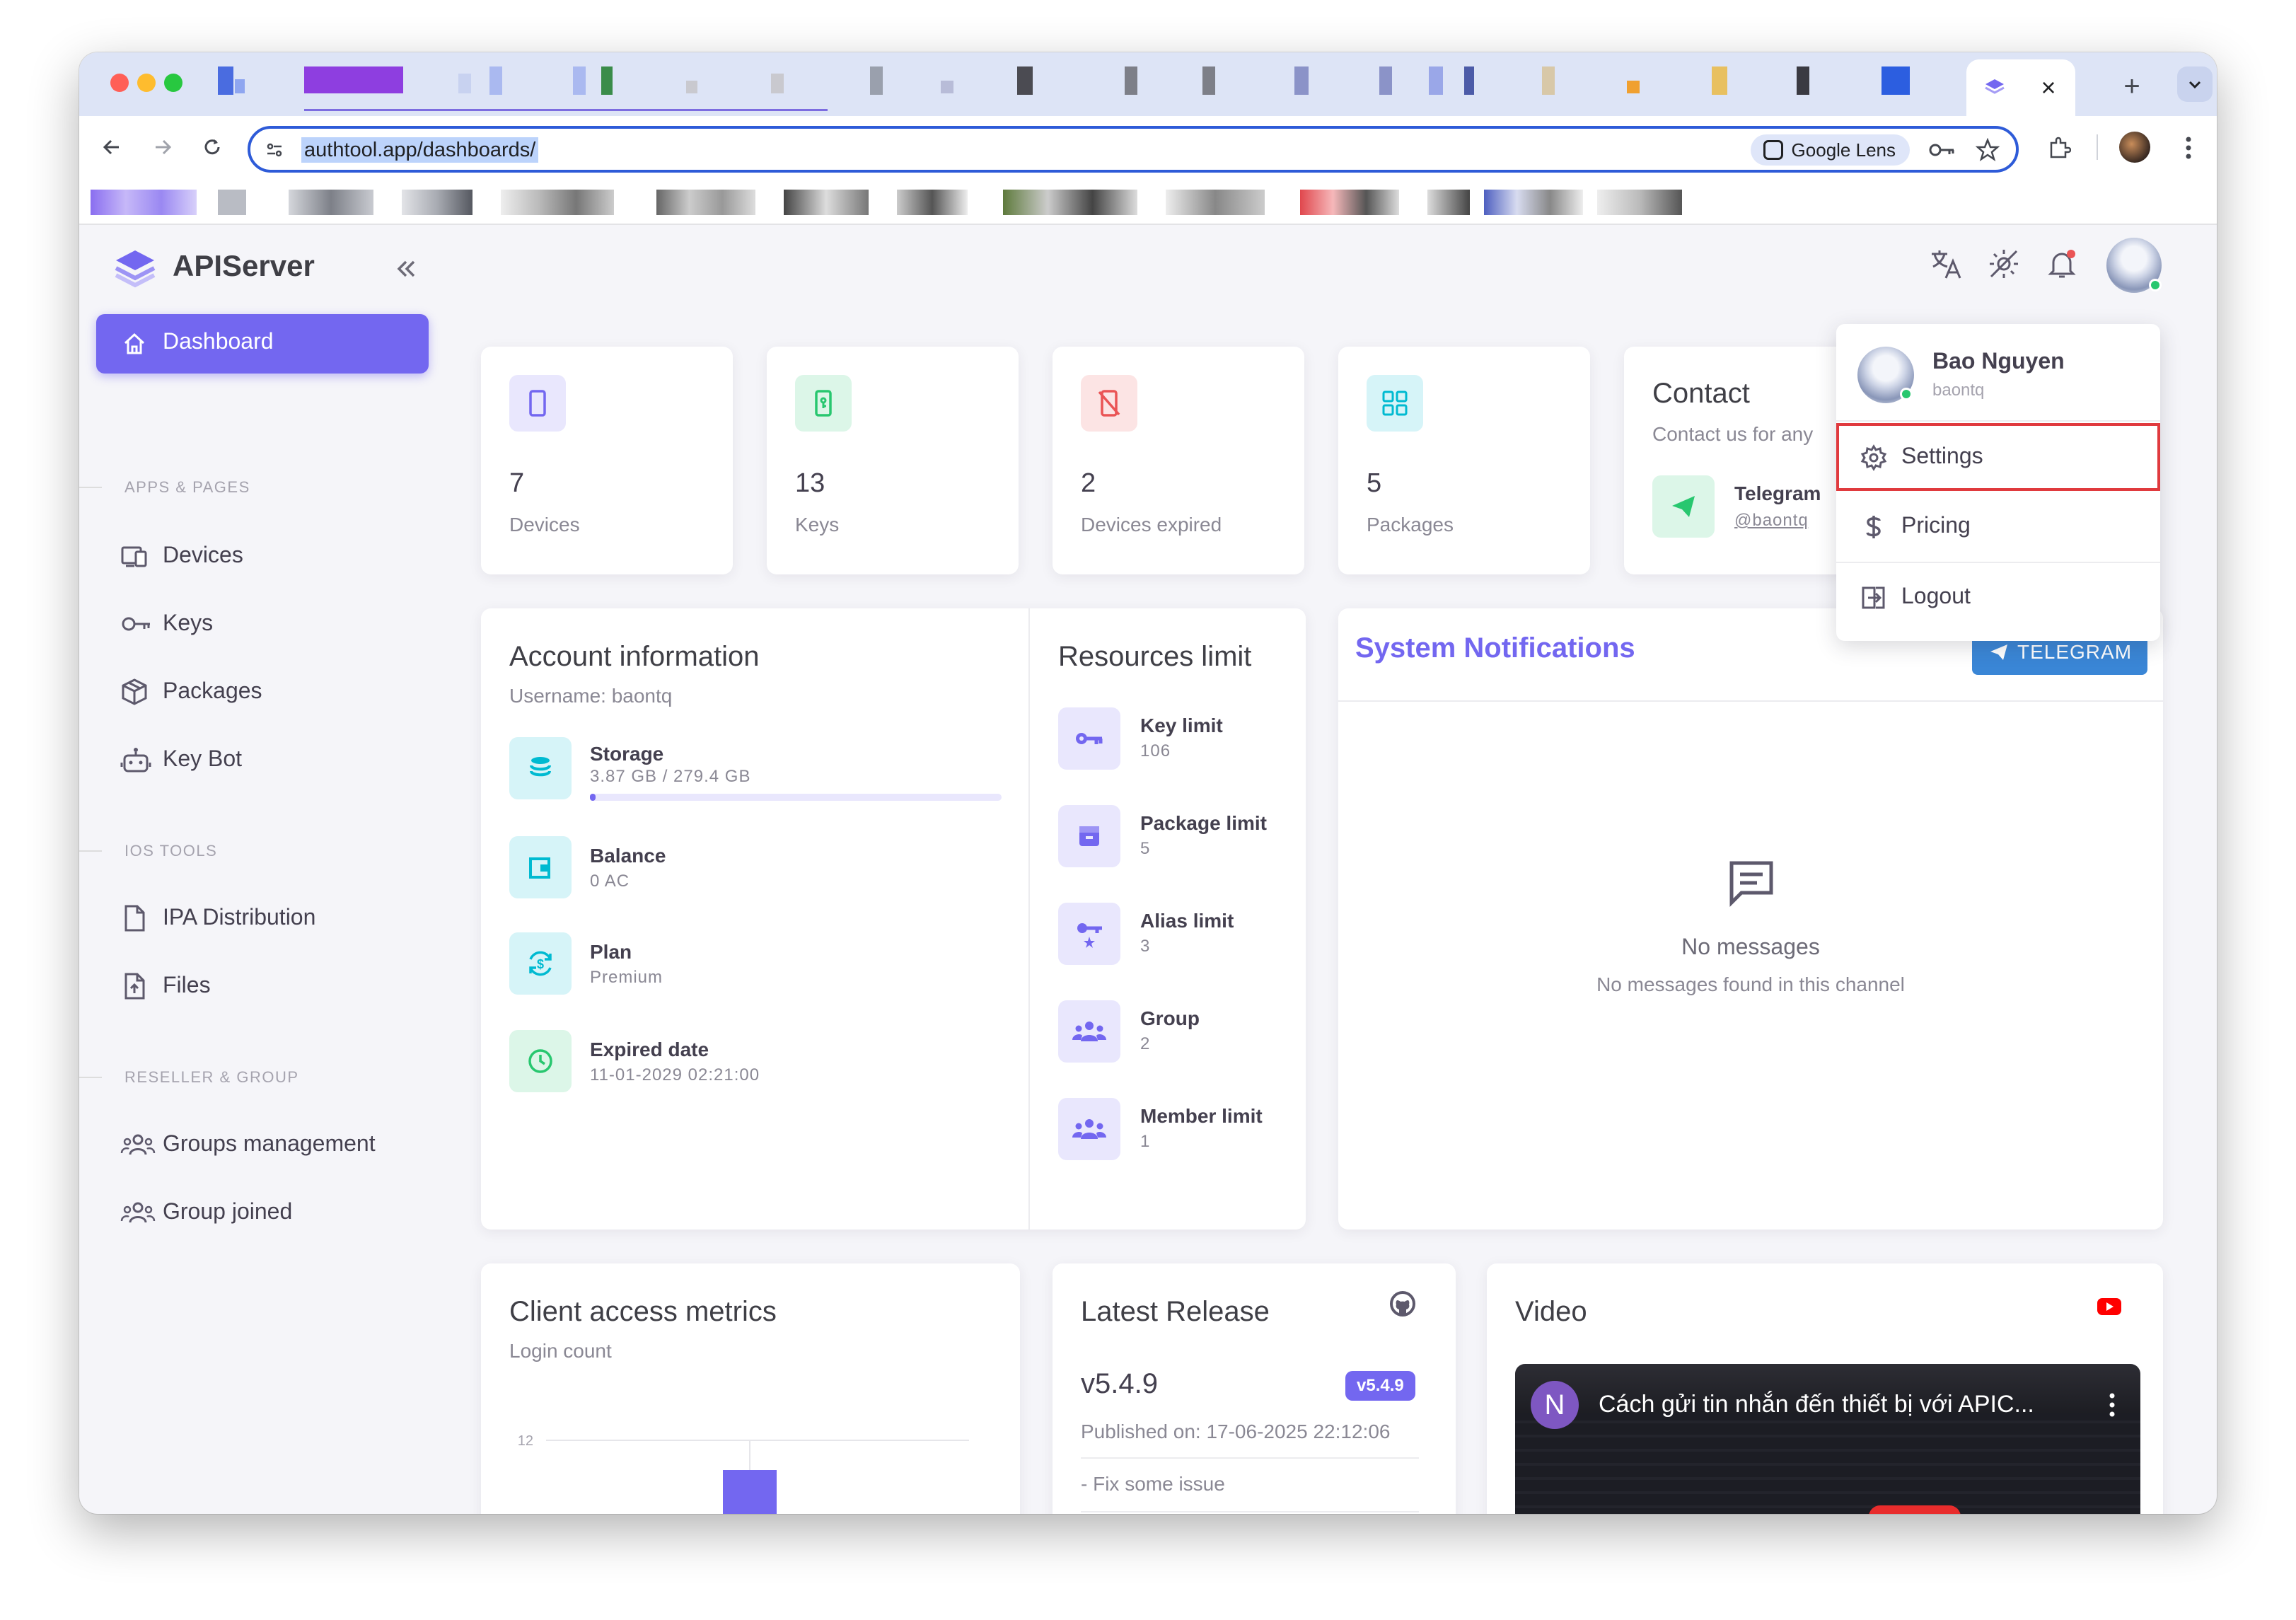 This screenshot has height=1620, width=2296. I want to click on bookmark-star-icon, so click(1988, 150).